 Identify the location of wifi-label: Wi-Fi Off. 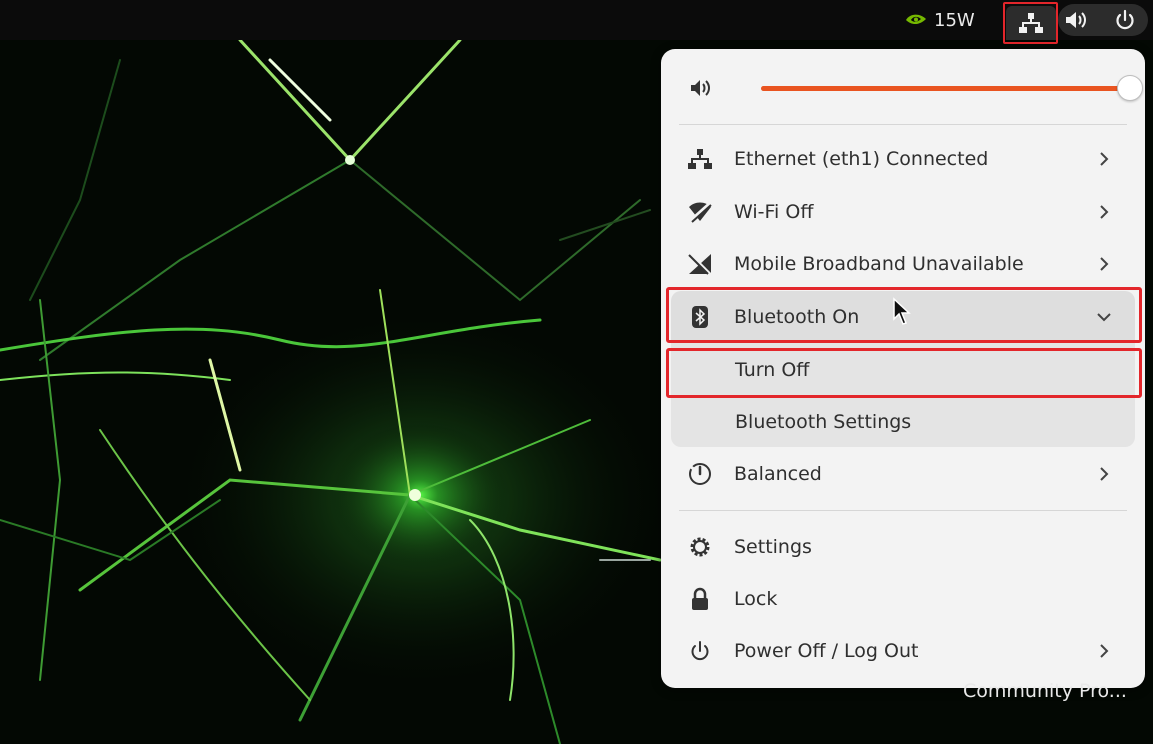
(774, 212).